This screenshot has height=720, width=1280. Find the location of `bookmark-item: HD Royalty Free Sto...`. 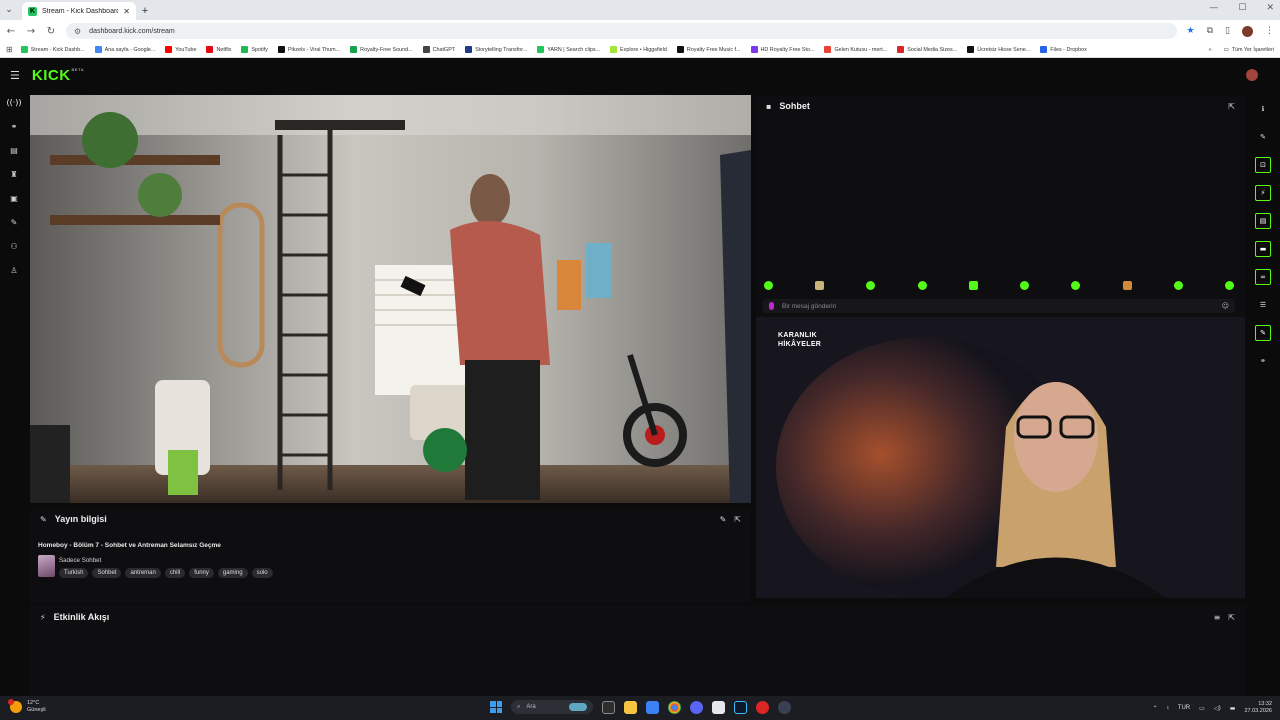

bookmark-item: HD Royalty Free Sto... is located at coordinates (782, 49).